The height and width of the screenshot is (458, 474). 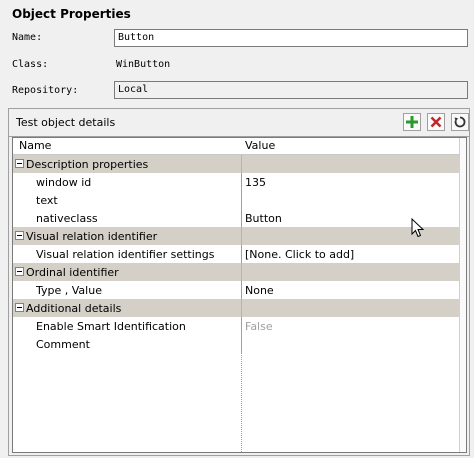 I want to click on plus-icon, so click(x=412, y=122).